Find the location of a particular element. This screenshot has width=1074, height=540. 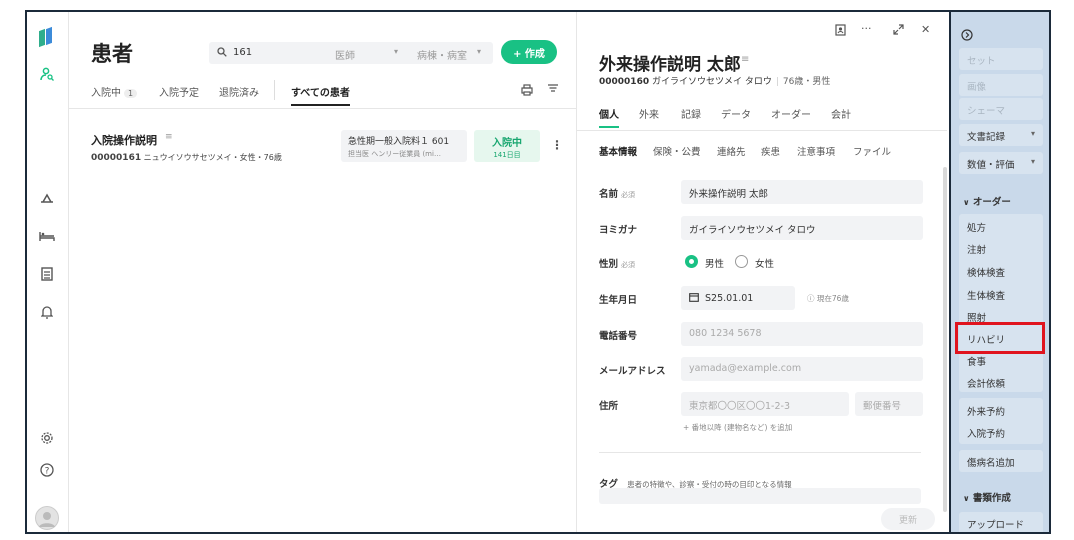

female-radio is located at coordinates (741, 261).